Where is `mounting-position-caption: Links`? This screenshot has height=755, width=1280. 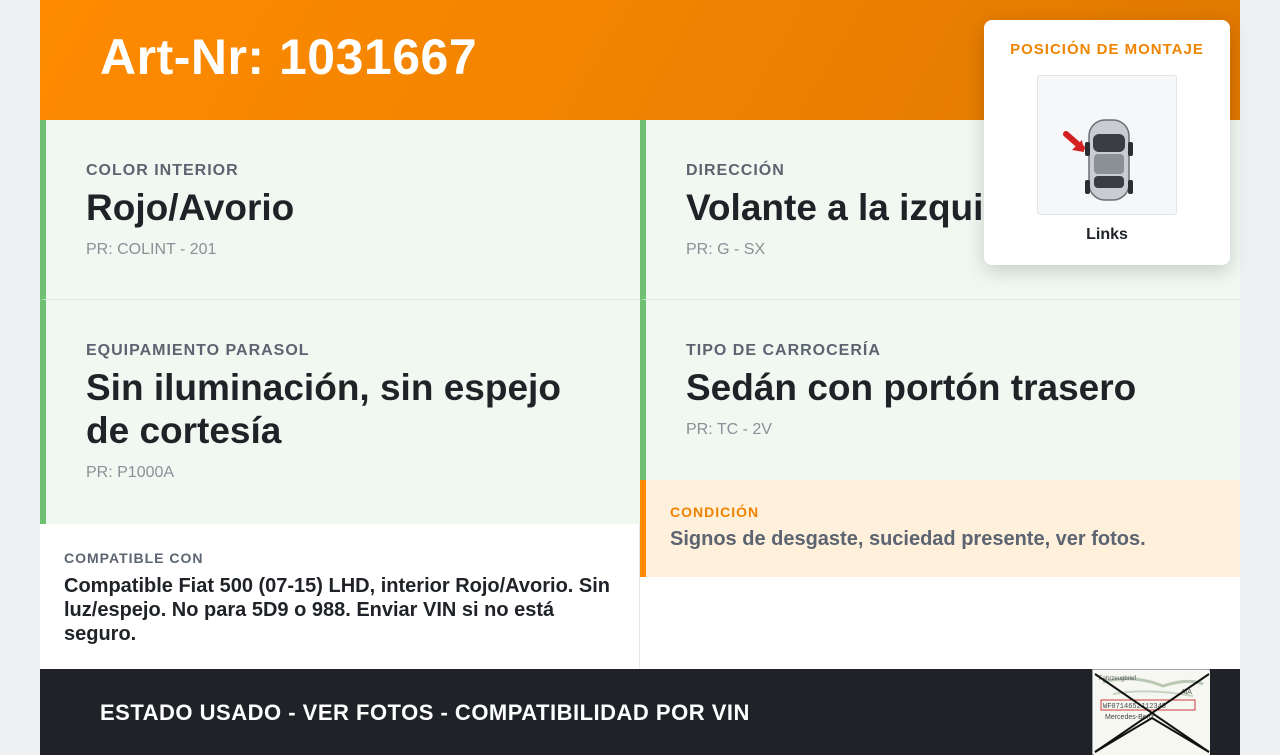
mounting-position-caption: Links is located at coordinates (1107, 234).